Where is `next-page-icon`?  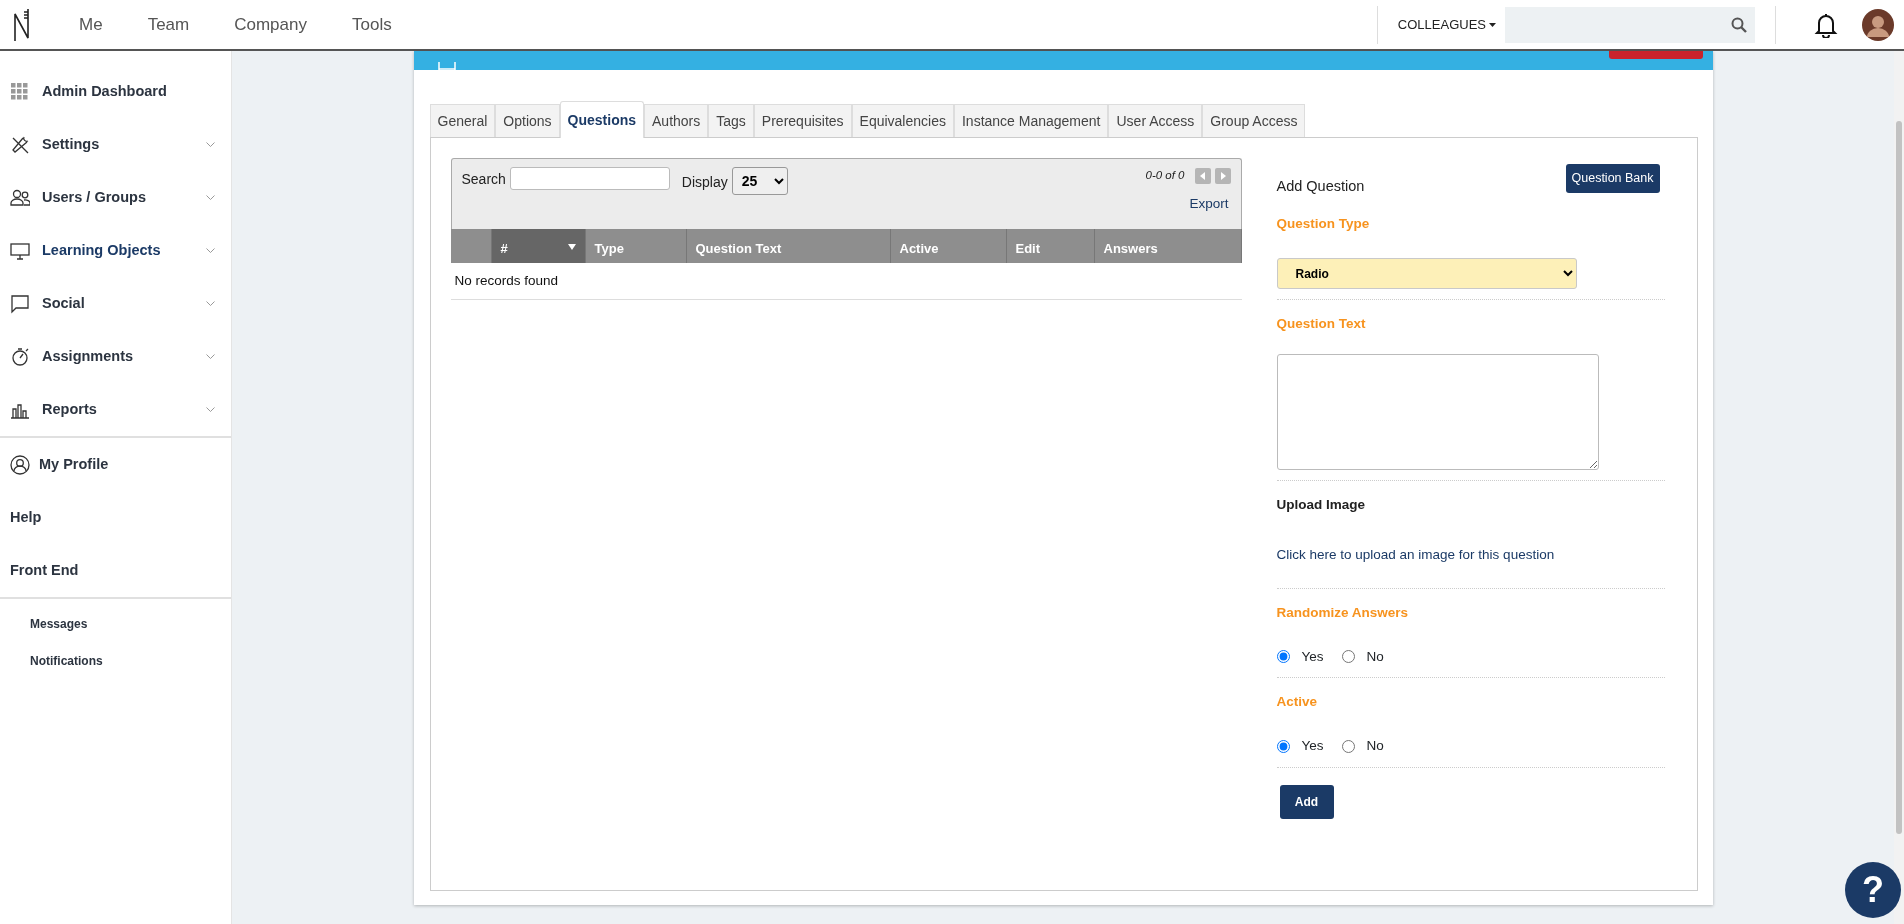
next-page-icon is located at coordinates (1222, 175).